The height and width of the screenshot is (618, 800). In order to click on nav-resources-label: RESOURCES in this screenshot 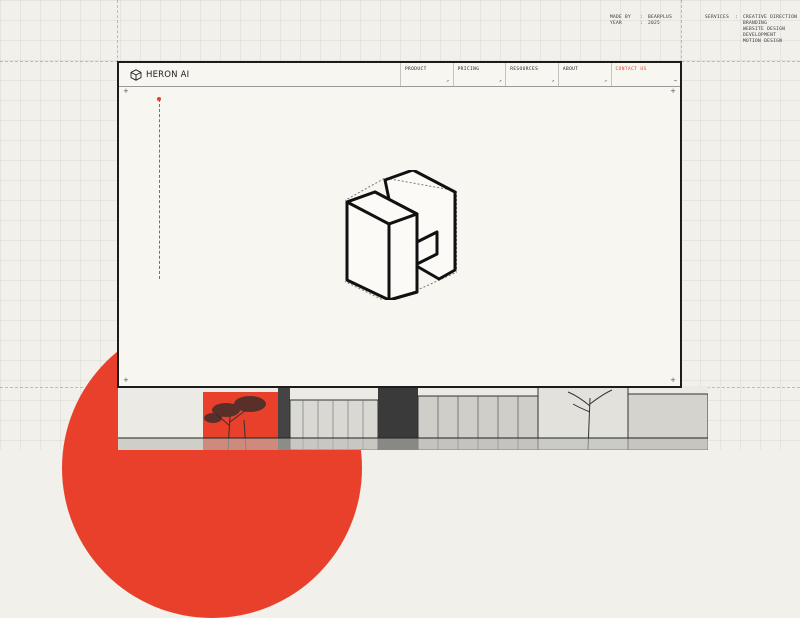, I will do `click(524, 69)`.